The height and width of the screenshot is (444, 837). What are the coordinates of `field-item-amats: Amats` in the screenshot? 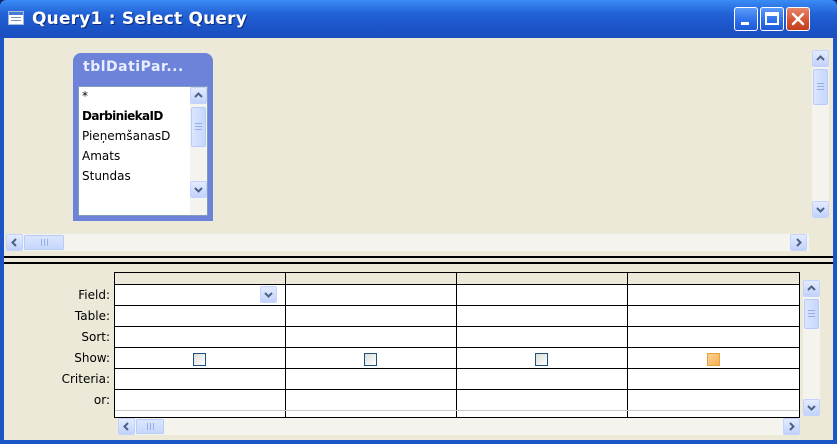 It's located at (134, 156).